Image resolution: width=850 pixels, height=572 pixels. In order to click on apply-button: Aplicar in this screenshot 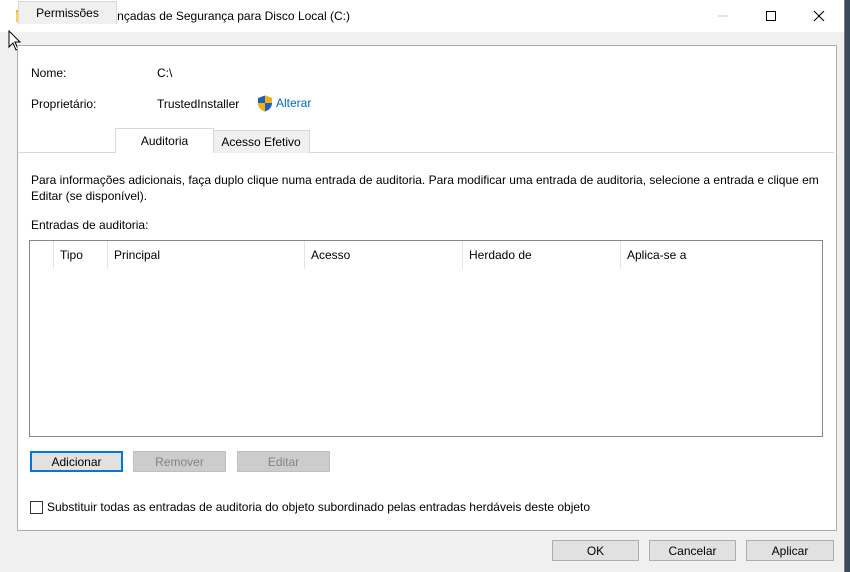, I will do `click(790, 550)`.